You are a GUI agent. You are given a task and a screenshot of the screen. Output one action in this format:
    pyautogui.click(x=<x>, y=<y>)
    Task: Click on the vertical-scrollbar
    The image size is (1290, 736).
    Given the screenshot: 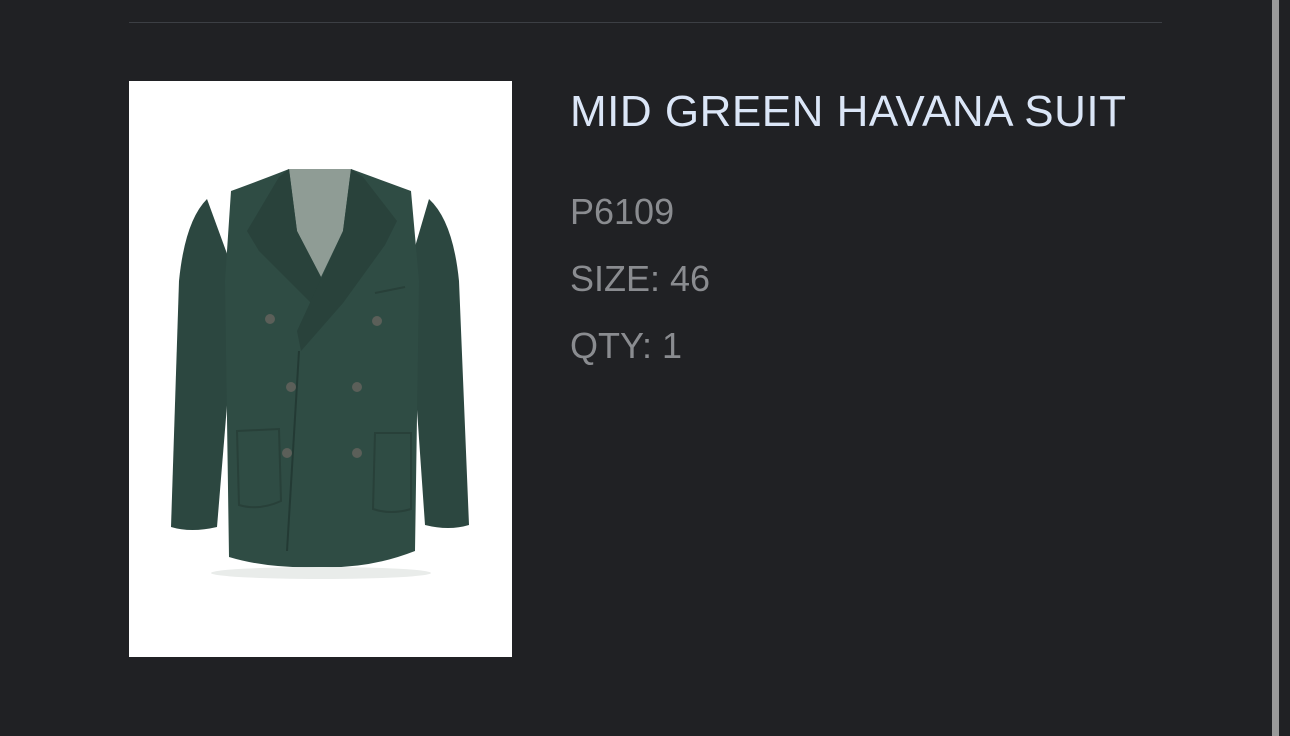 What is the action you would take?
    pyautogui.click(x=1275, y=368)
    